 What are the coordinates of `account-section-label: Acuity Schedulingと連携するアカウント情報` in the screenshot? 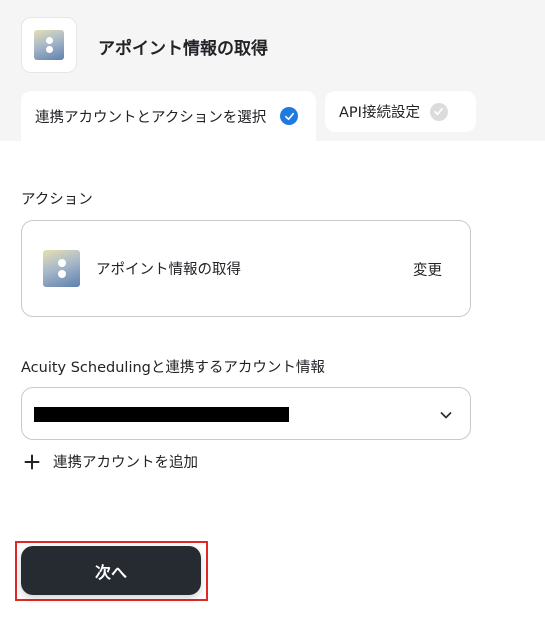 It's located at (173, 368).